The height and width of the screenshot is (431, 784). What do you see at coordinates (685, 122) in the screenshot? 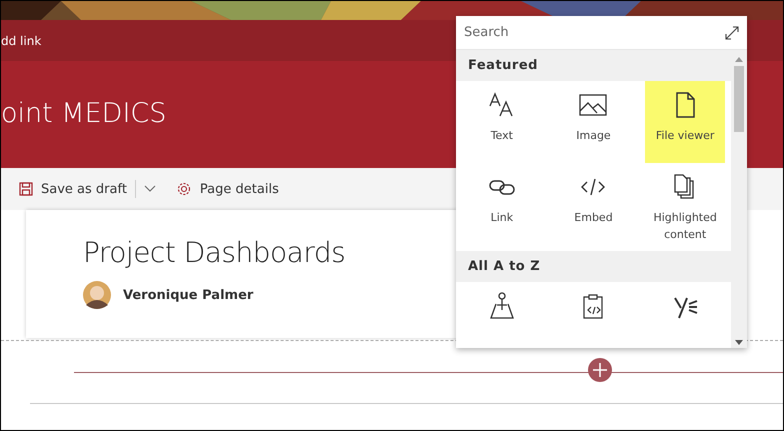
I see `web-part-tile: File viewer` at bounding box center [685, 122].